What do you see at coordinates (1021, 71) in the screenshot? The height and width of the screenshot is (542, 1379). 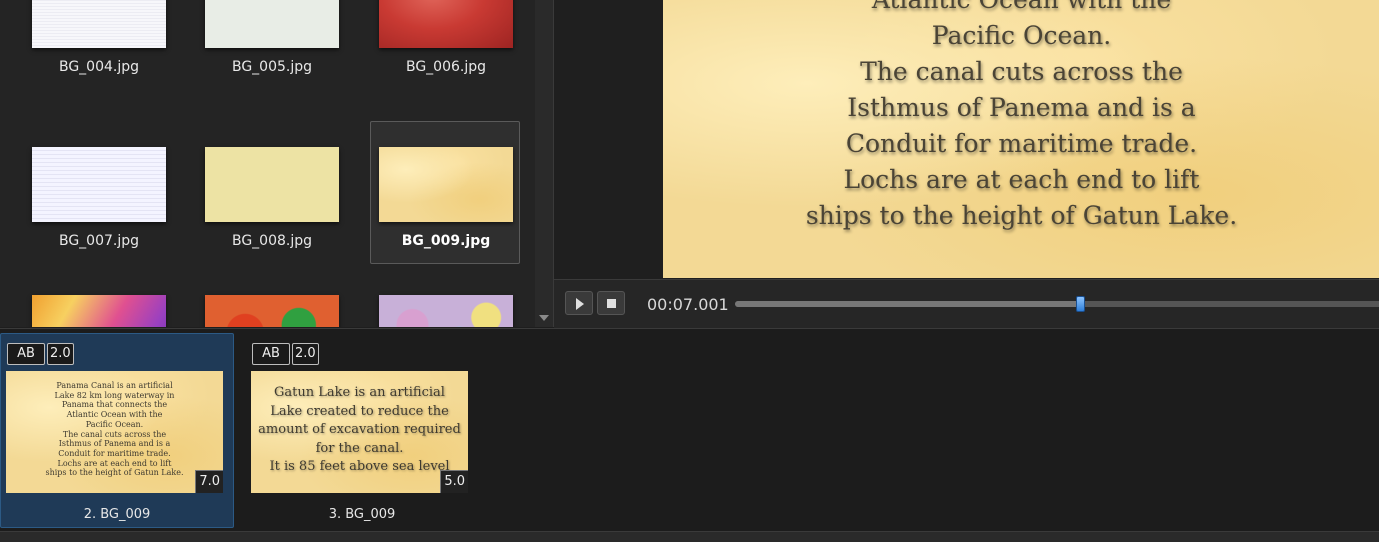 I see `preview-caption-line: The canal cuts across the` at bounding box center [1021, 71].